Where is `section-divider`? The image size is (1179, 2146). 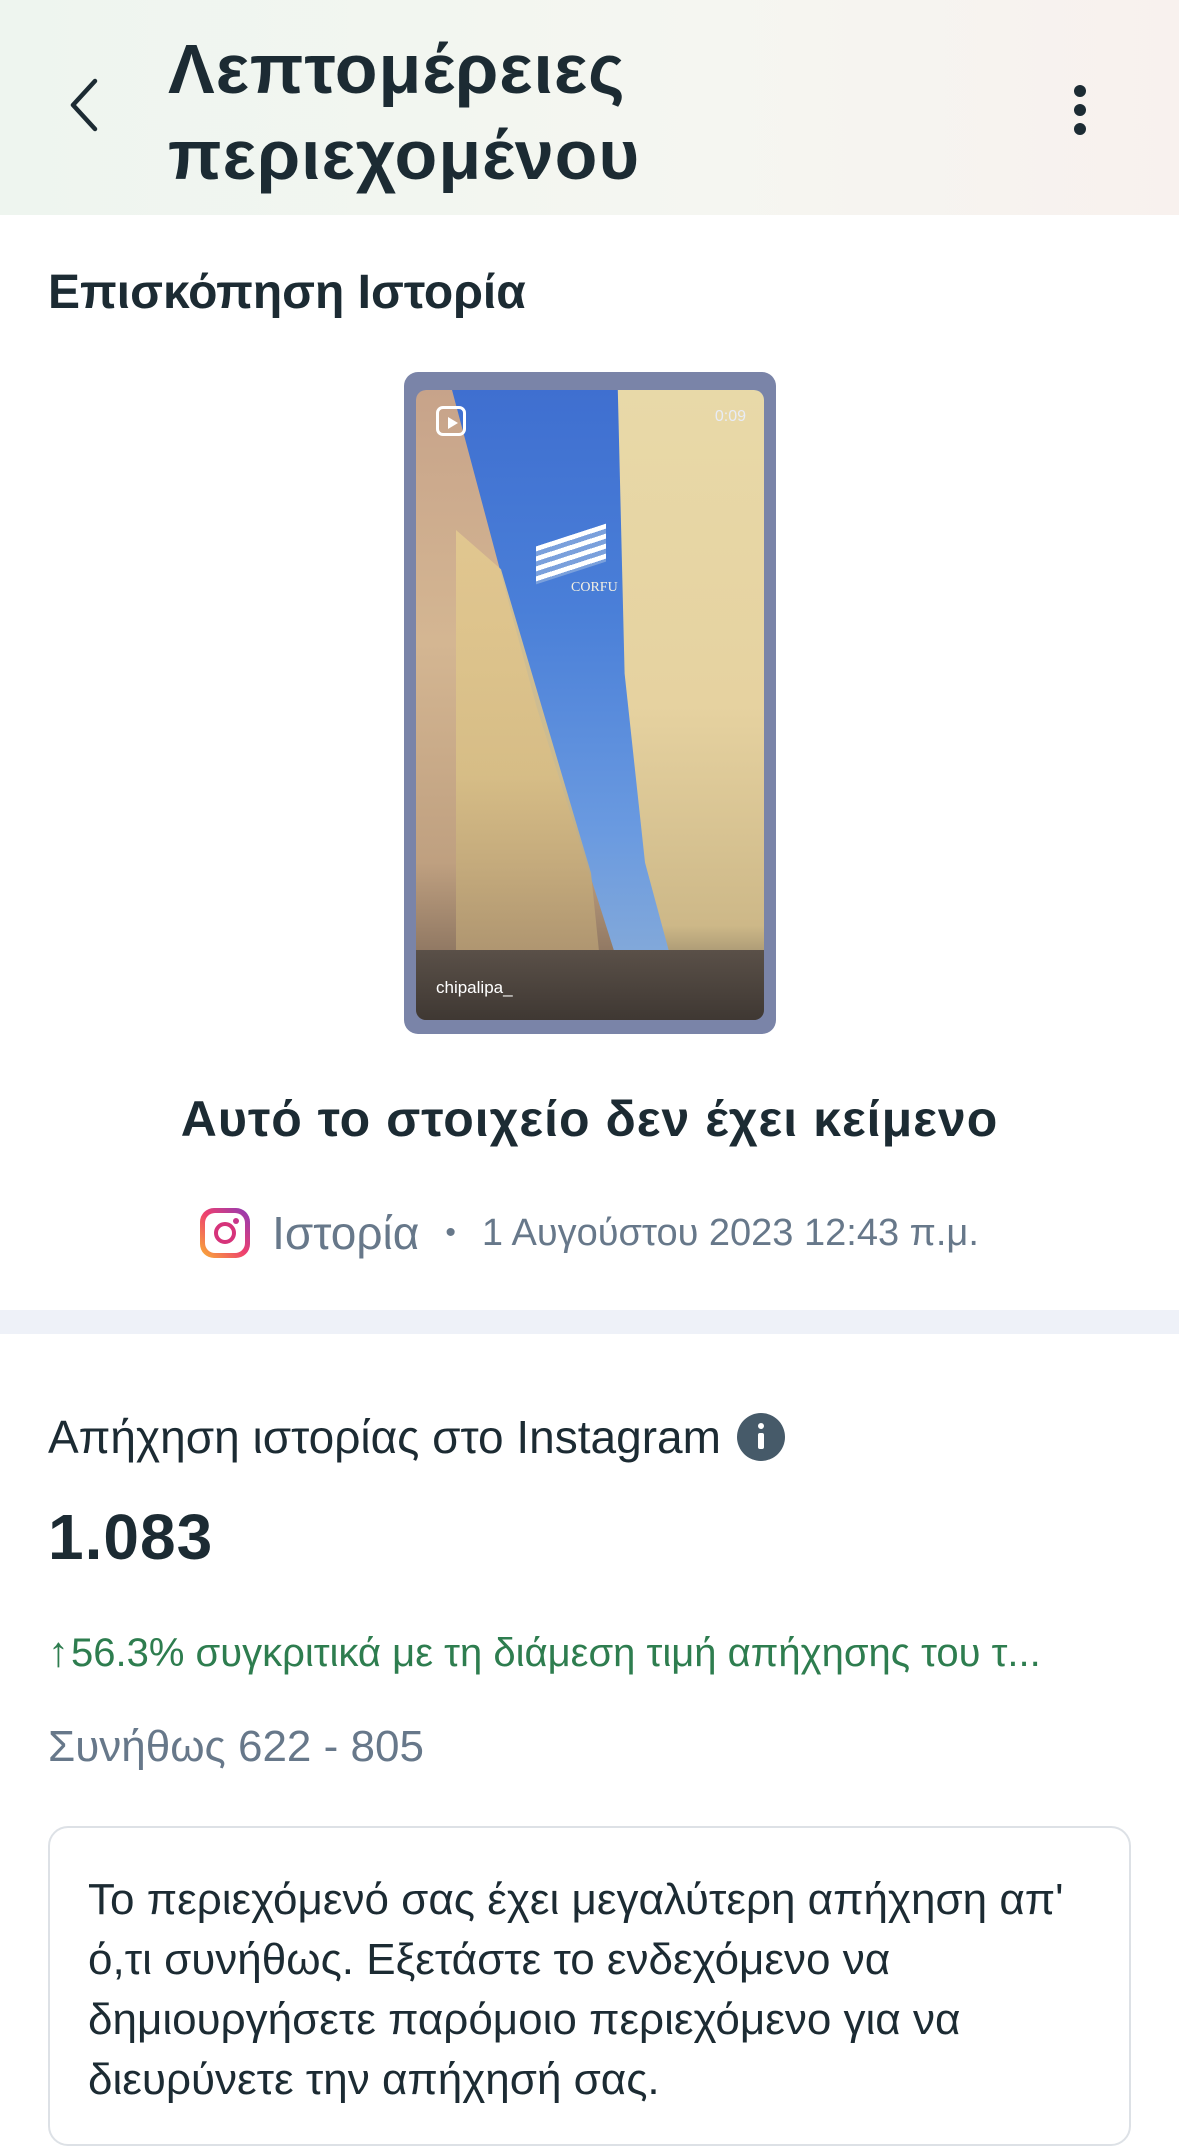 section-divider is located at coordinates (589, 1322).